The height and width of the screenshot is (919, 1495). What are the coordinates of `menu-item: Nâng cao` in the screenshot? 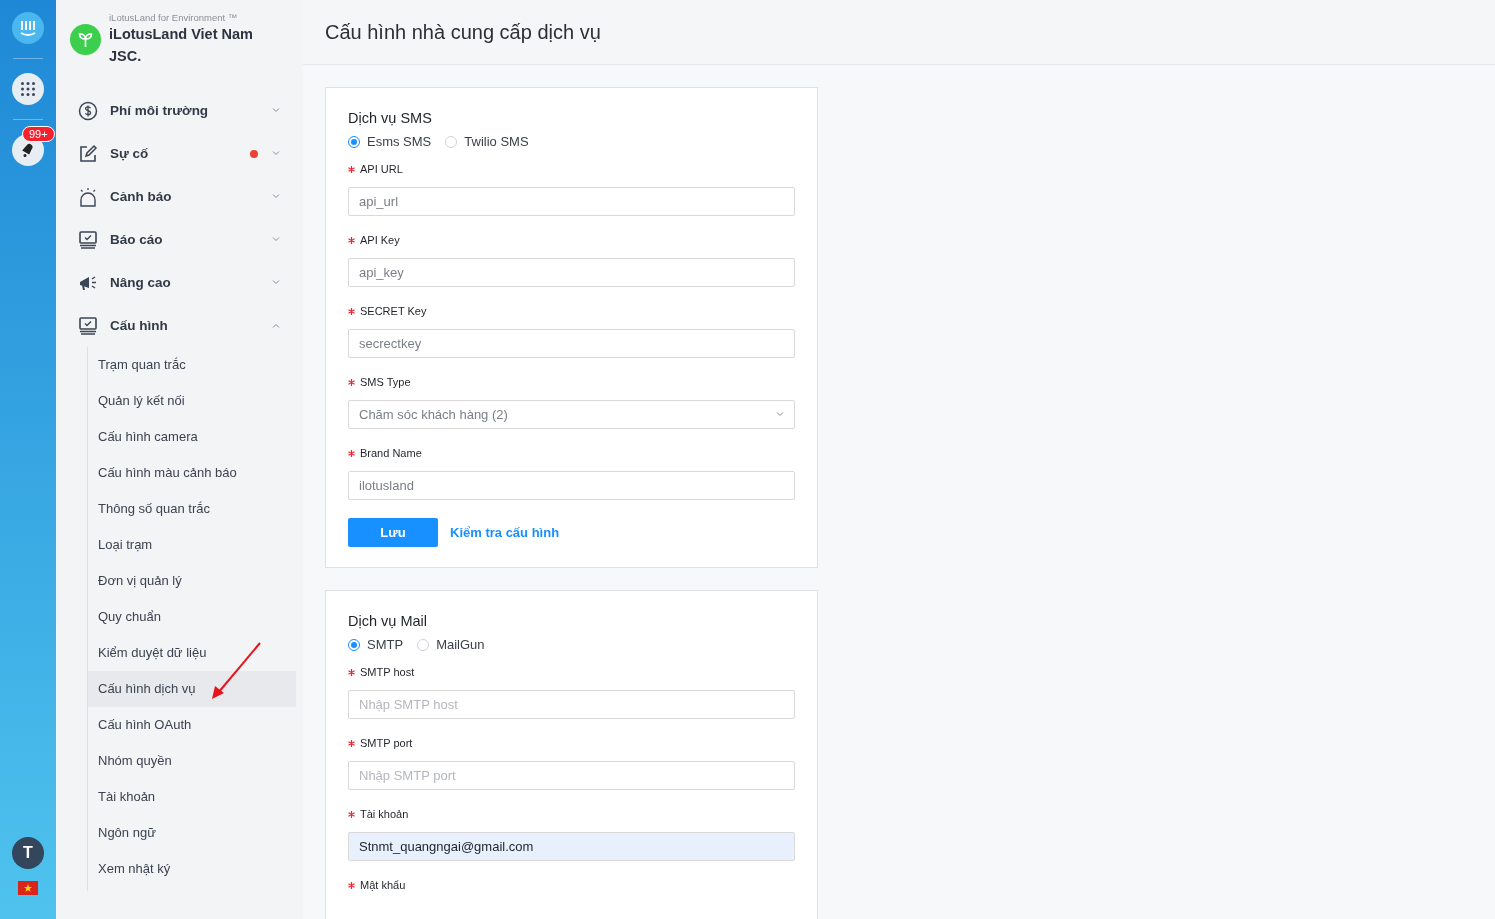 It's located at (183, 282).